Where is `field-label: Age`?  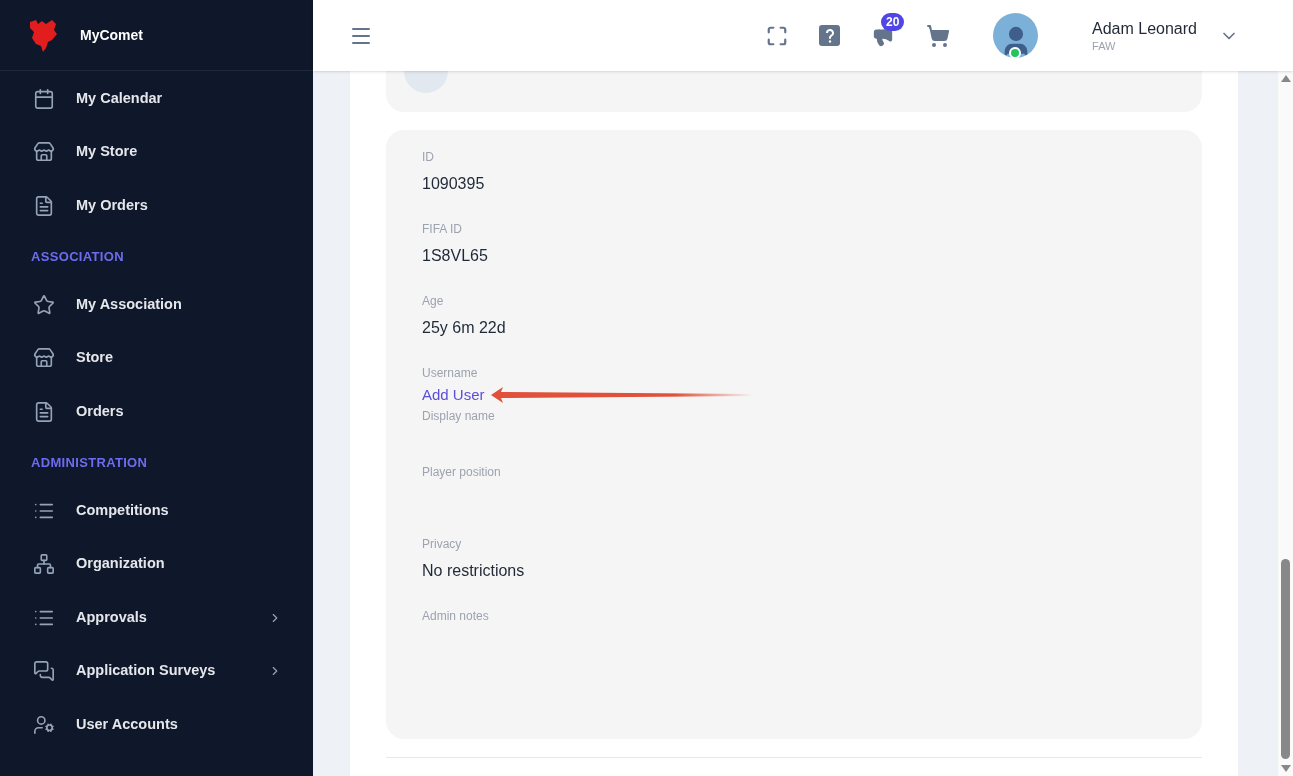 field-label: Age is located at coordinates (433, 301).